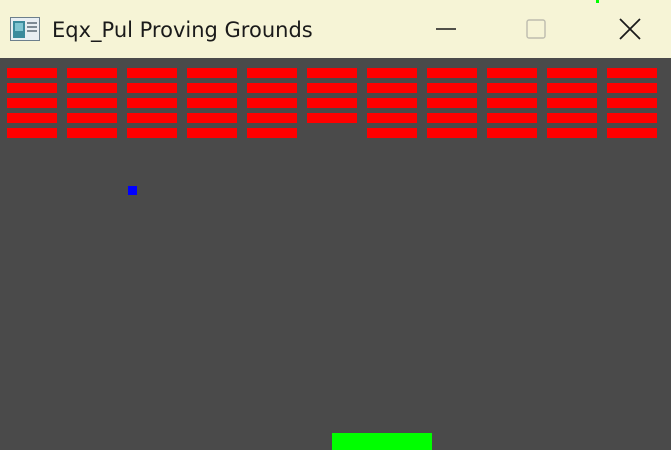 The image size is (671, 450). I want to click on title-bar-accent-dot, so click(597, 1).